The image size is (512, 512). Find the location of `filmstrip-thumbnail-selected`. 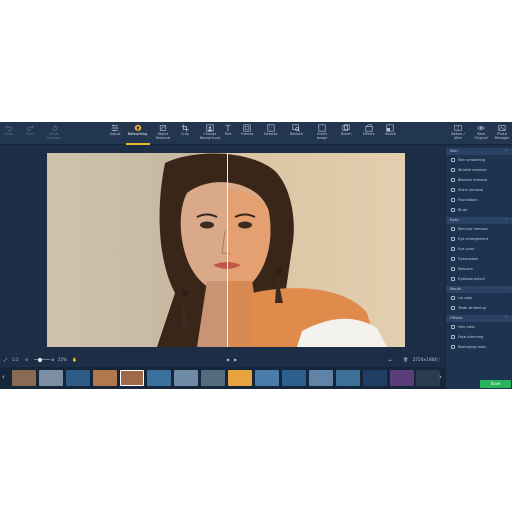

filmstrip-thumbnail-selected is located at coordinates (132, 378).